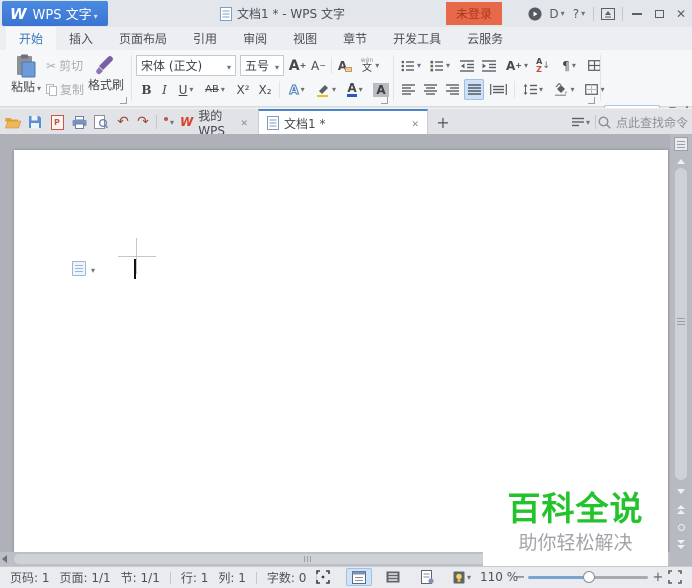 The height and width of the screenshot is (588, 692). What do you see at coordinates (393, 577) in the screenshot?
I see `outline-view-button` at bounding box center [393, 577].